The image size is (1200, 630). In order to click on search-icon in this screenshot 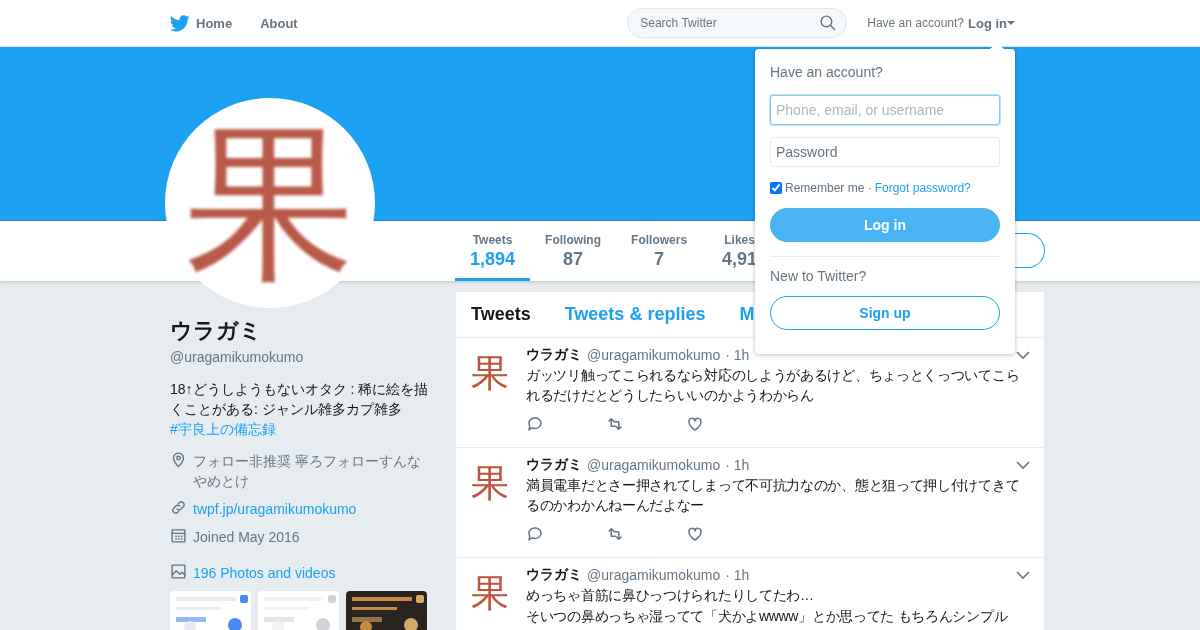, I will do `click(828, 22)`.